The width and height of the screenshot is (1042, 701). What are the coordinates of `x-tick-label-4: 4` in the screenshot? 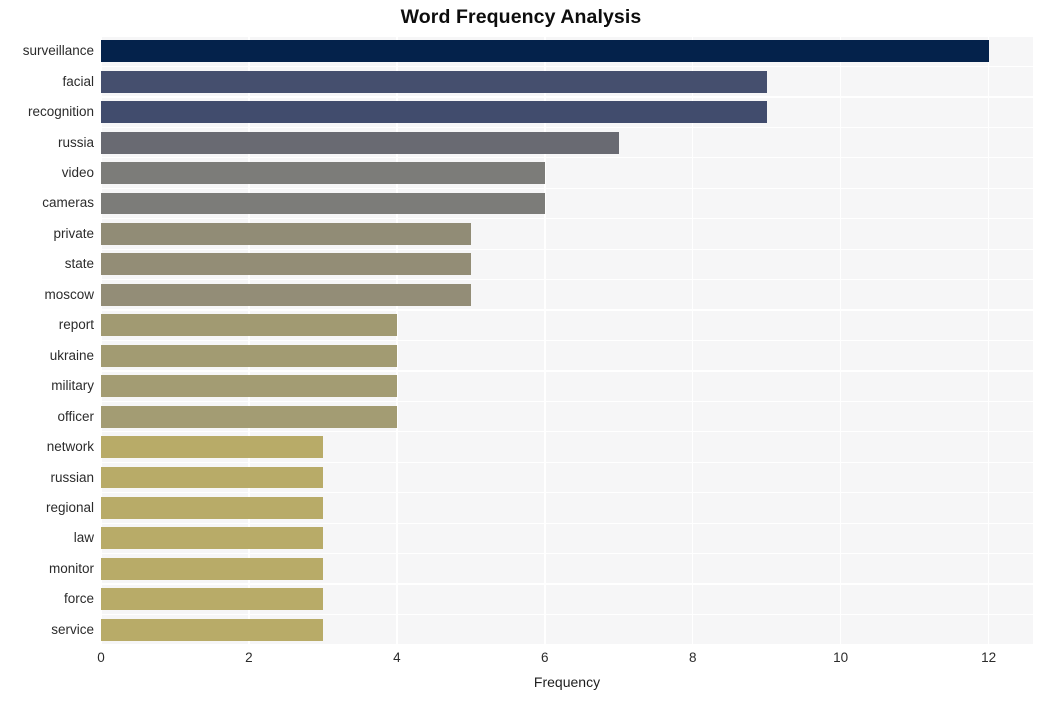 It's located at (397, 657).